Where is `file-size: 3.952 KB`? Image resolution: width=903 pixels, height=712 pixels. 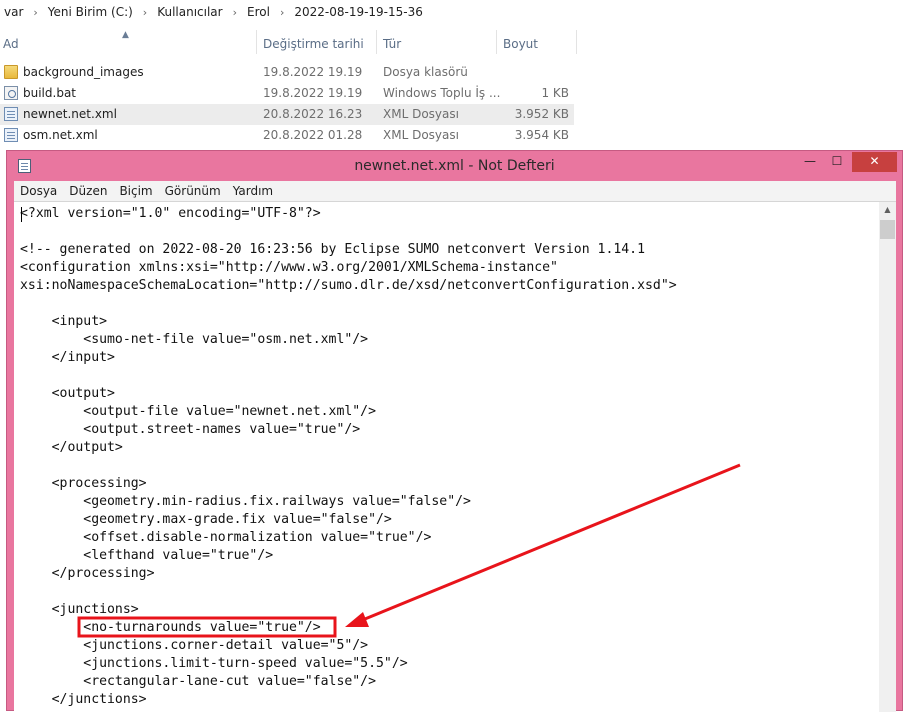 file-size: 3.952 KB is located at coordinates (541, 114).